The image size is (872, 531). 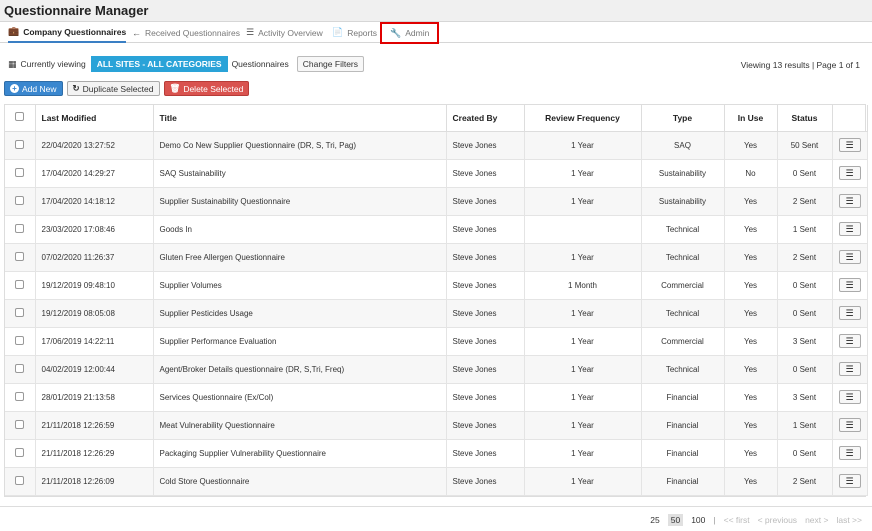 What do you see at coordinates (850, 118) in the screenshot?
I see `col-actions` at bounding box center [850, 118].